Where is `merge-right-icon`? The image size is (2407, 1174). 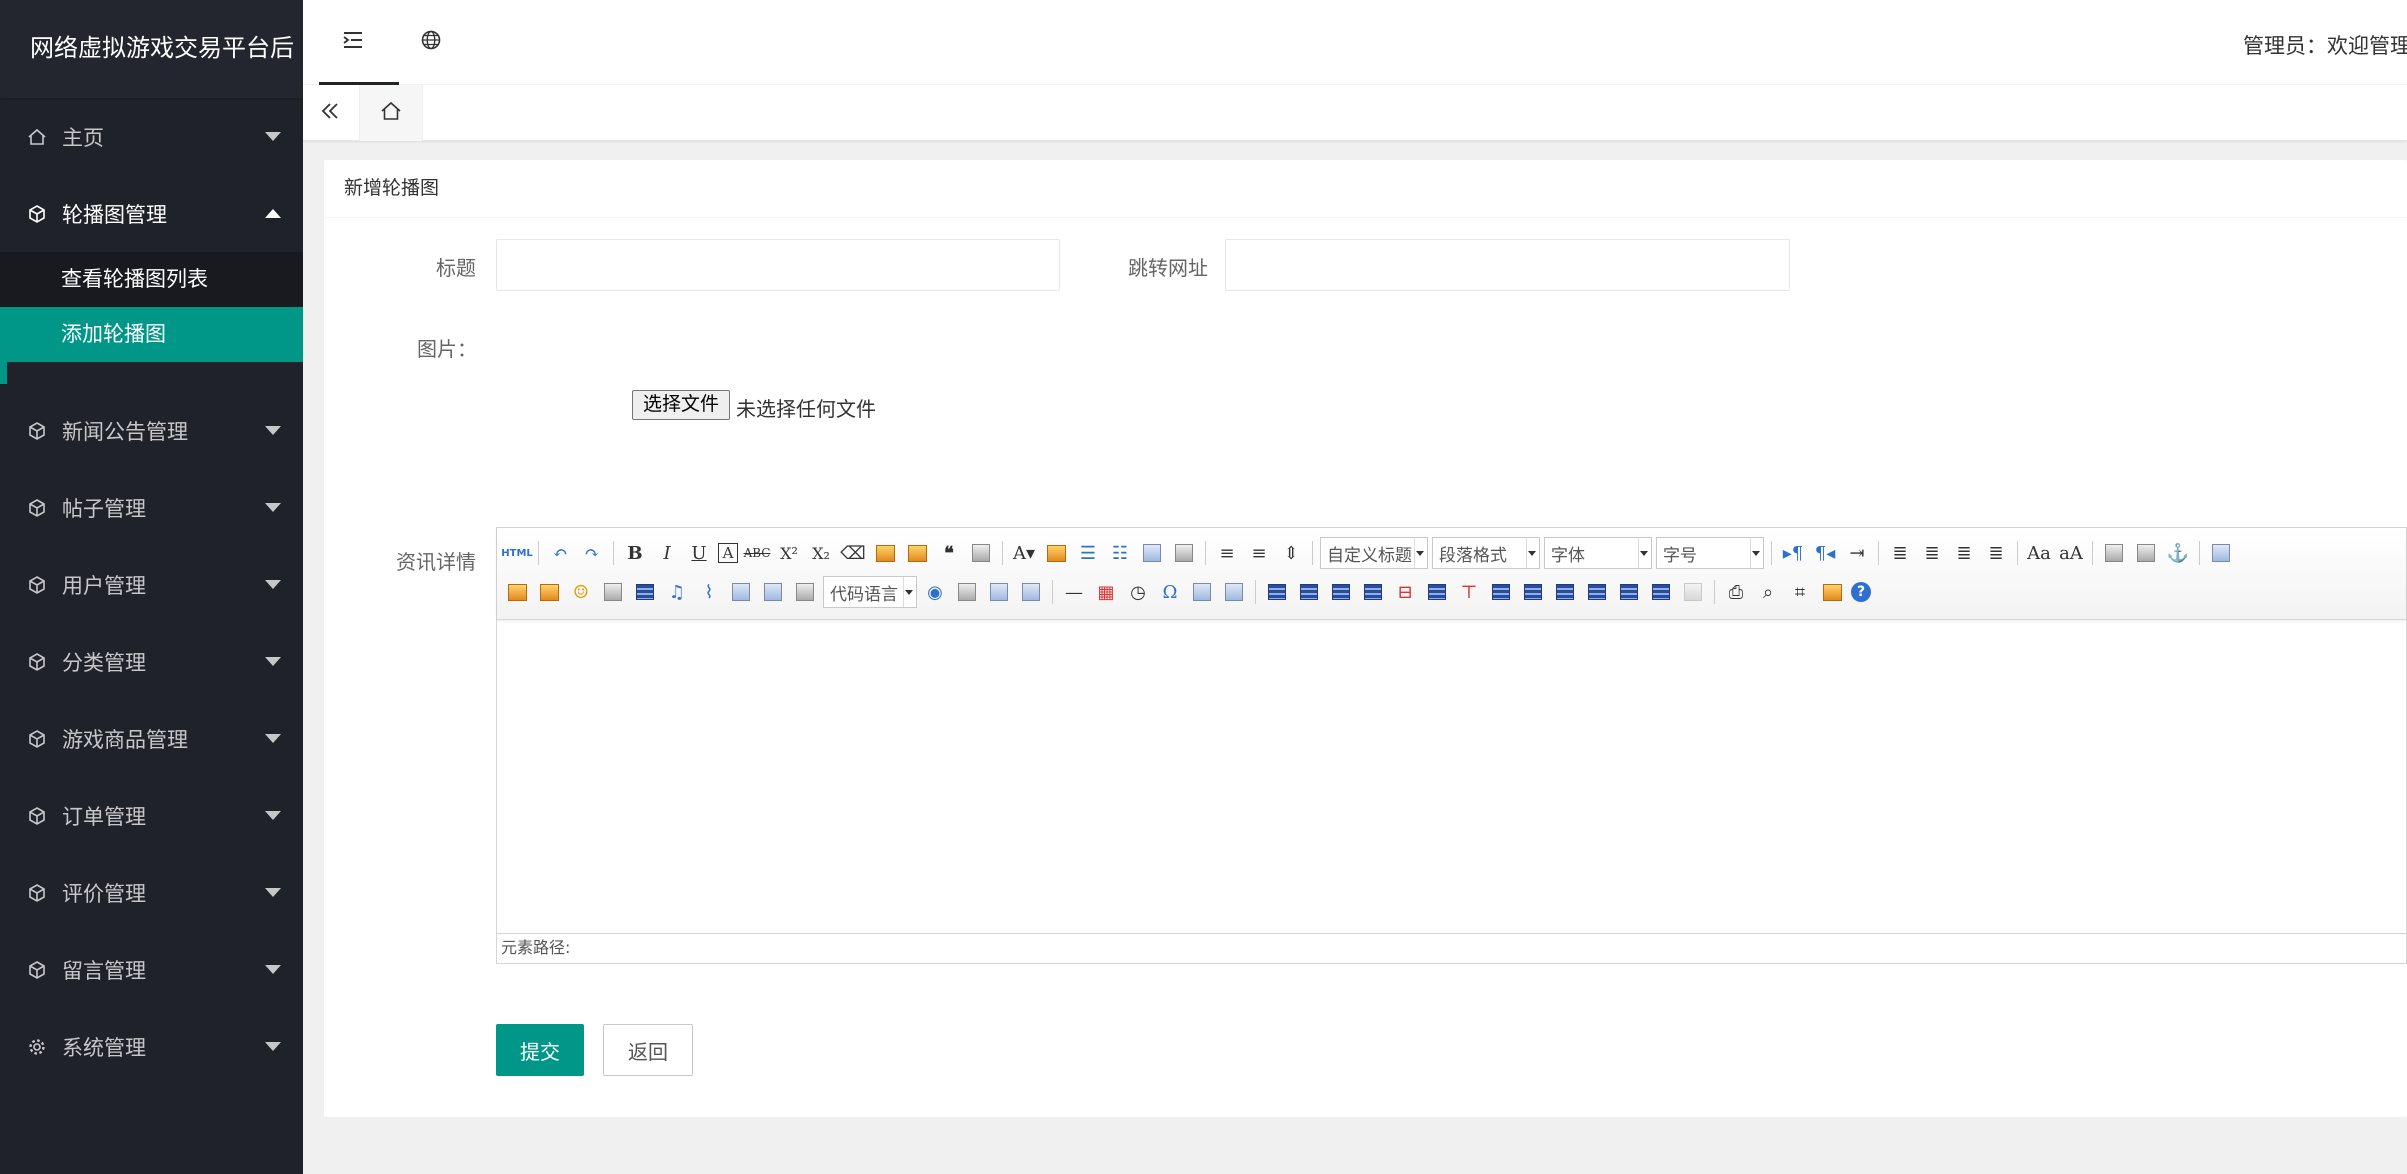
merge-right-icon is located at coordinates (1533, 592).